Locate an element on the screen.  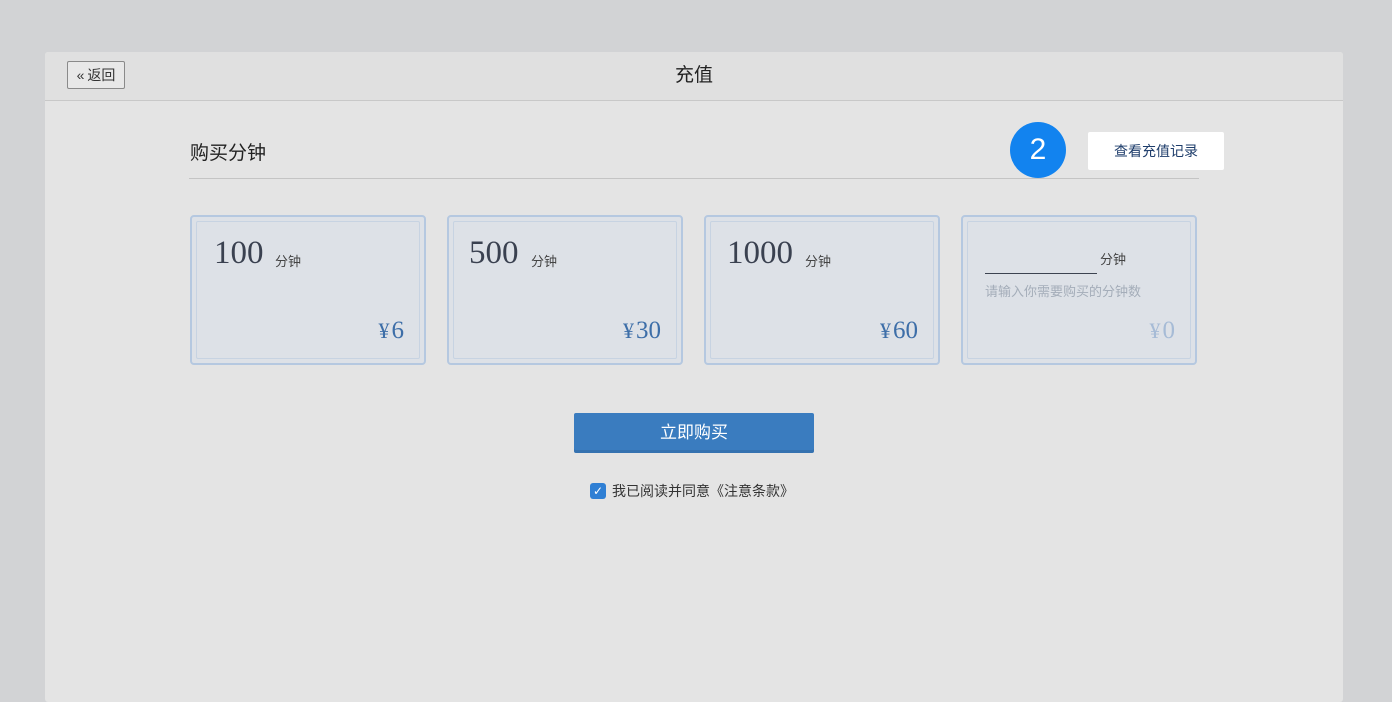
package-price-value: 60 is located at coordinates (905, 330).